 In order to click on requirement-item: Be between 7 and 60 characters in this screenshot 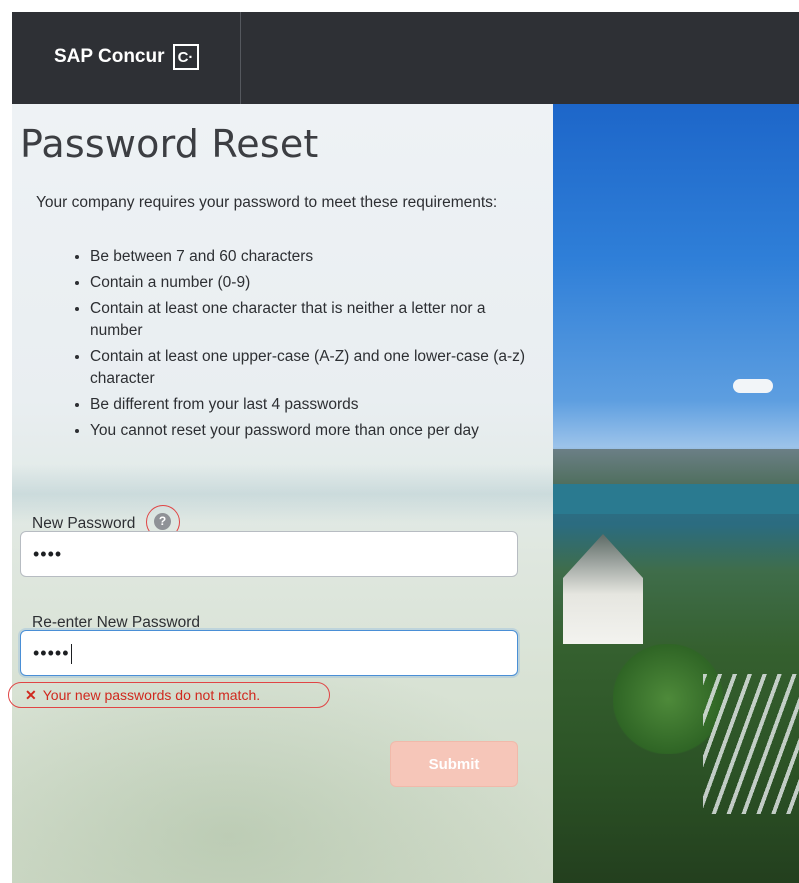, I will do `click(315, 257)`.